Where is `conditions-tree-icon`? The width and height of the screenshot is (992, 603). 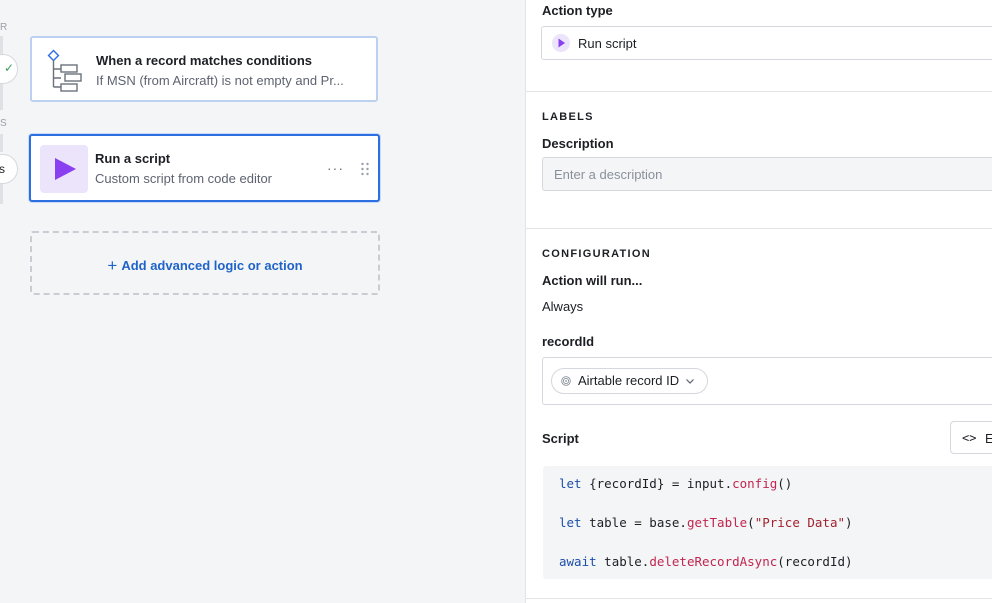
conditions-tree-icon is located at coordinates (65, 71).